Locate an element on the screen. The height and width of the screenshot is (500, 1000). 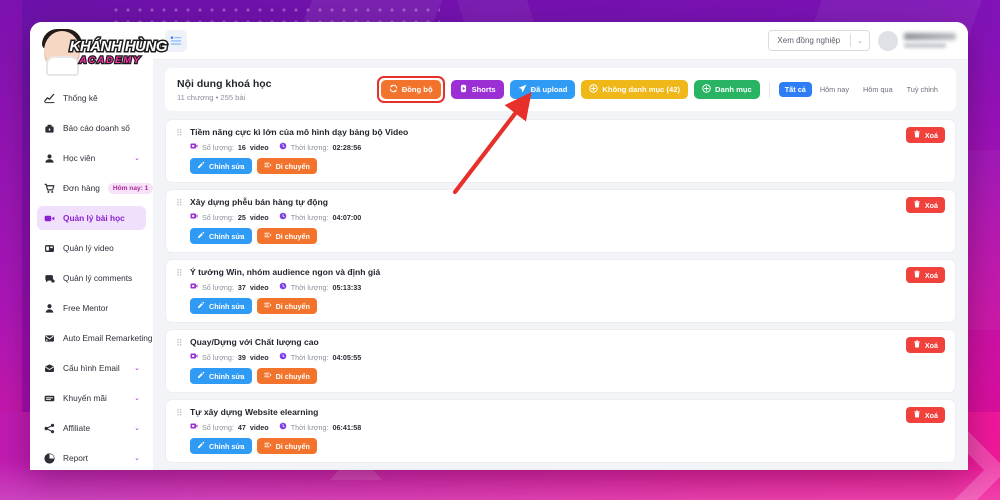
cart-icon is located at coordinates (49, 188).